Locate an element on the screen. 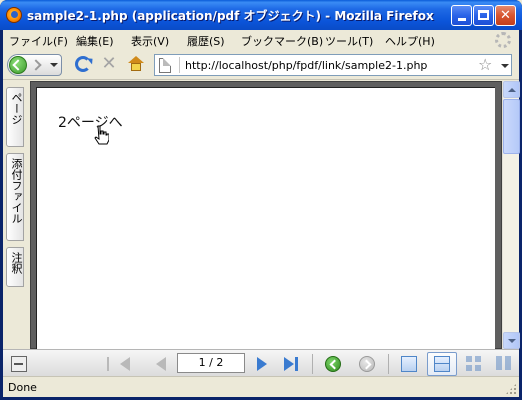  reload-button is located at coordinates (83, 64).